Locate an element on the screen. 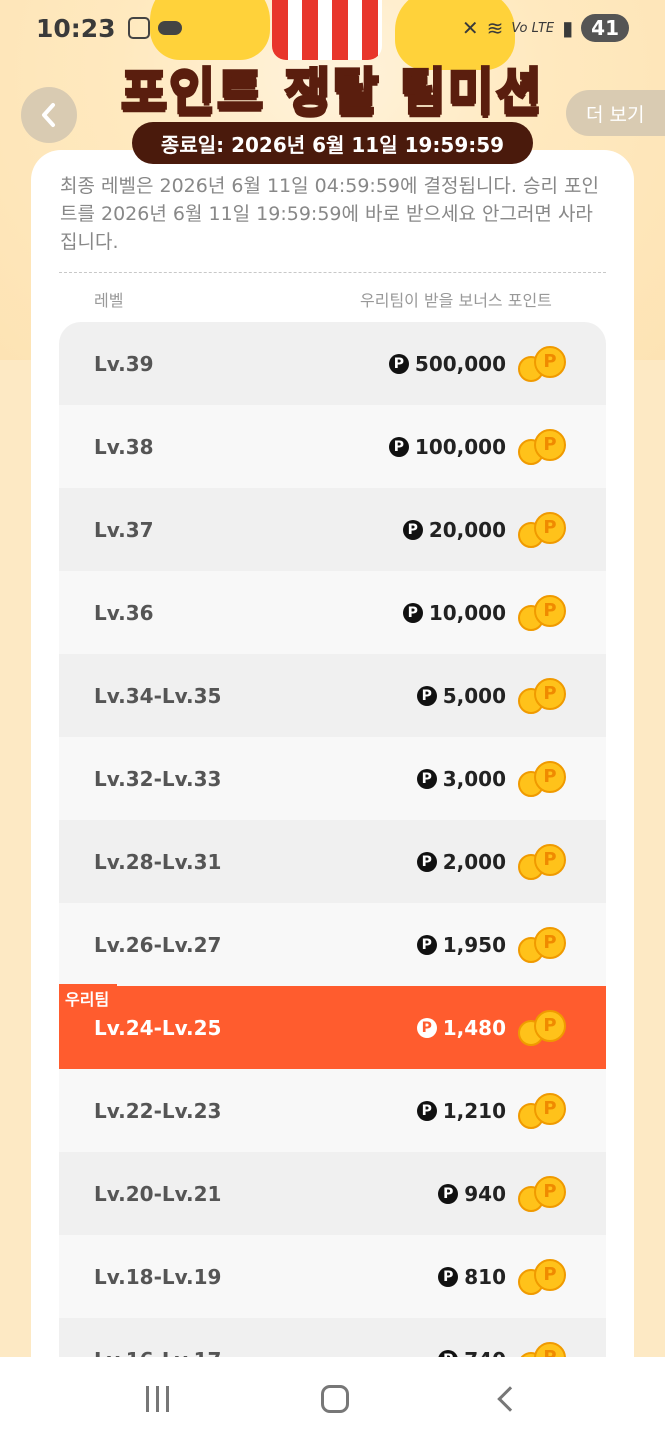  level-label: Lv.20-Lv.21 is located at coordinates (158, 1193).